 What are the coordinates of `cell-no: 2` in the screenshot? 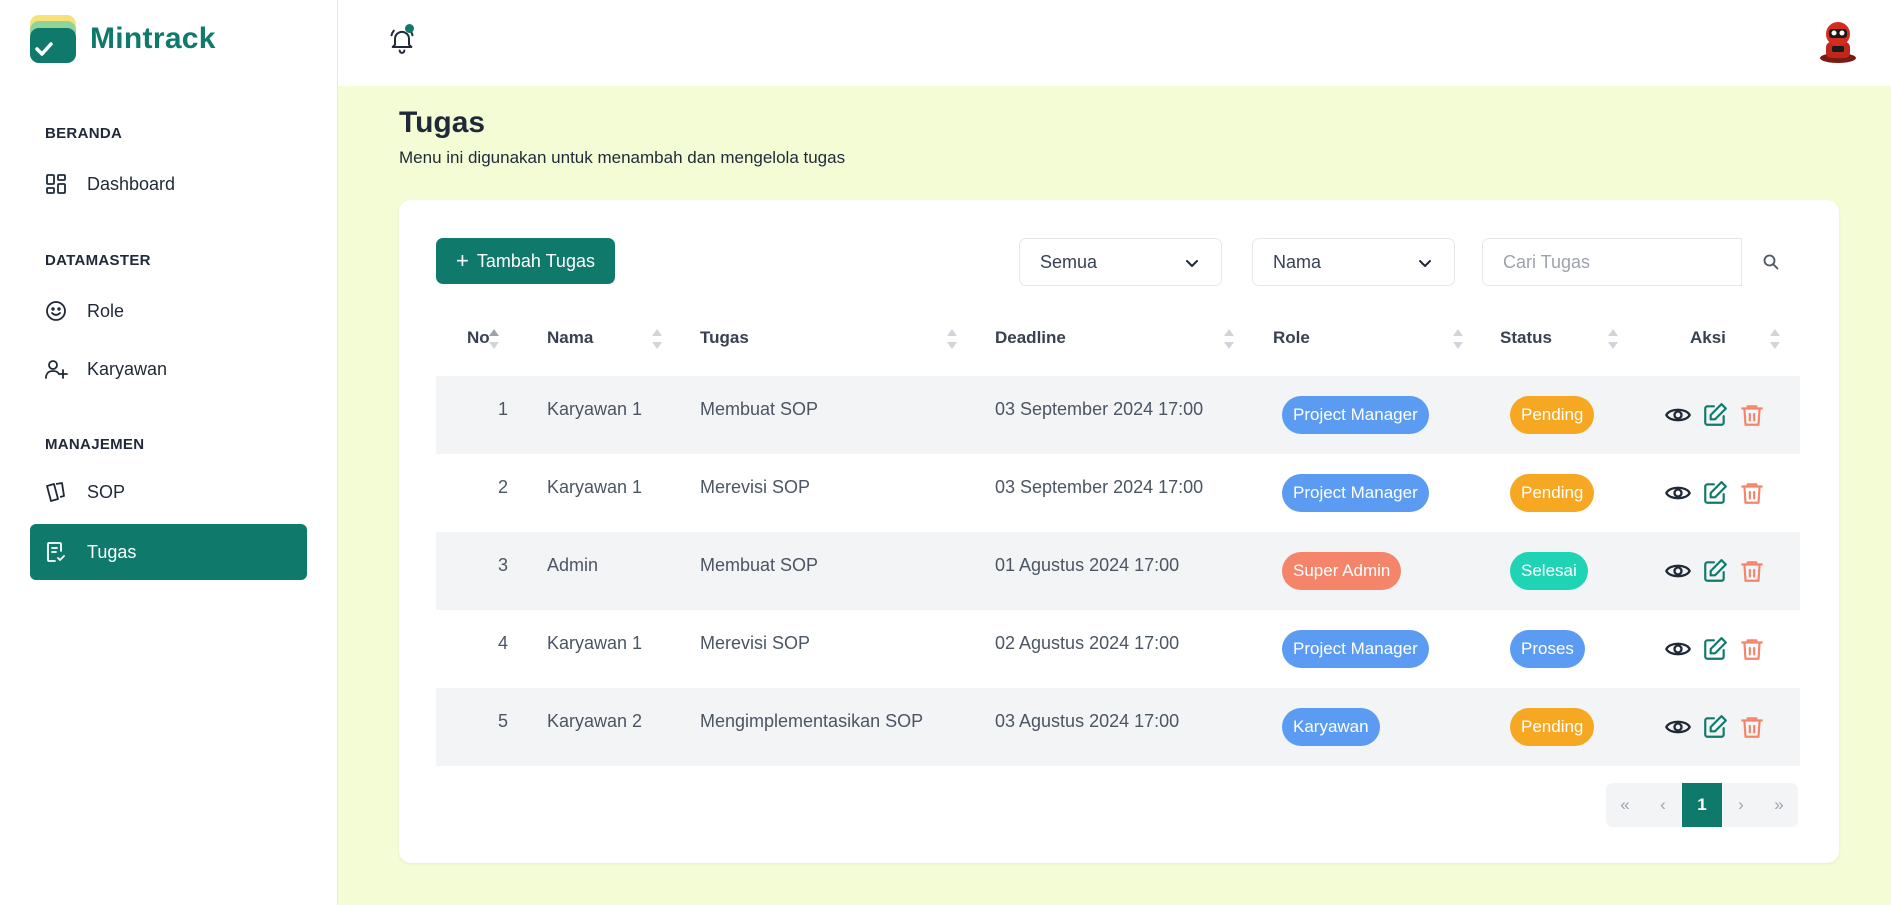 It's located at (503, 487).